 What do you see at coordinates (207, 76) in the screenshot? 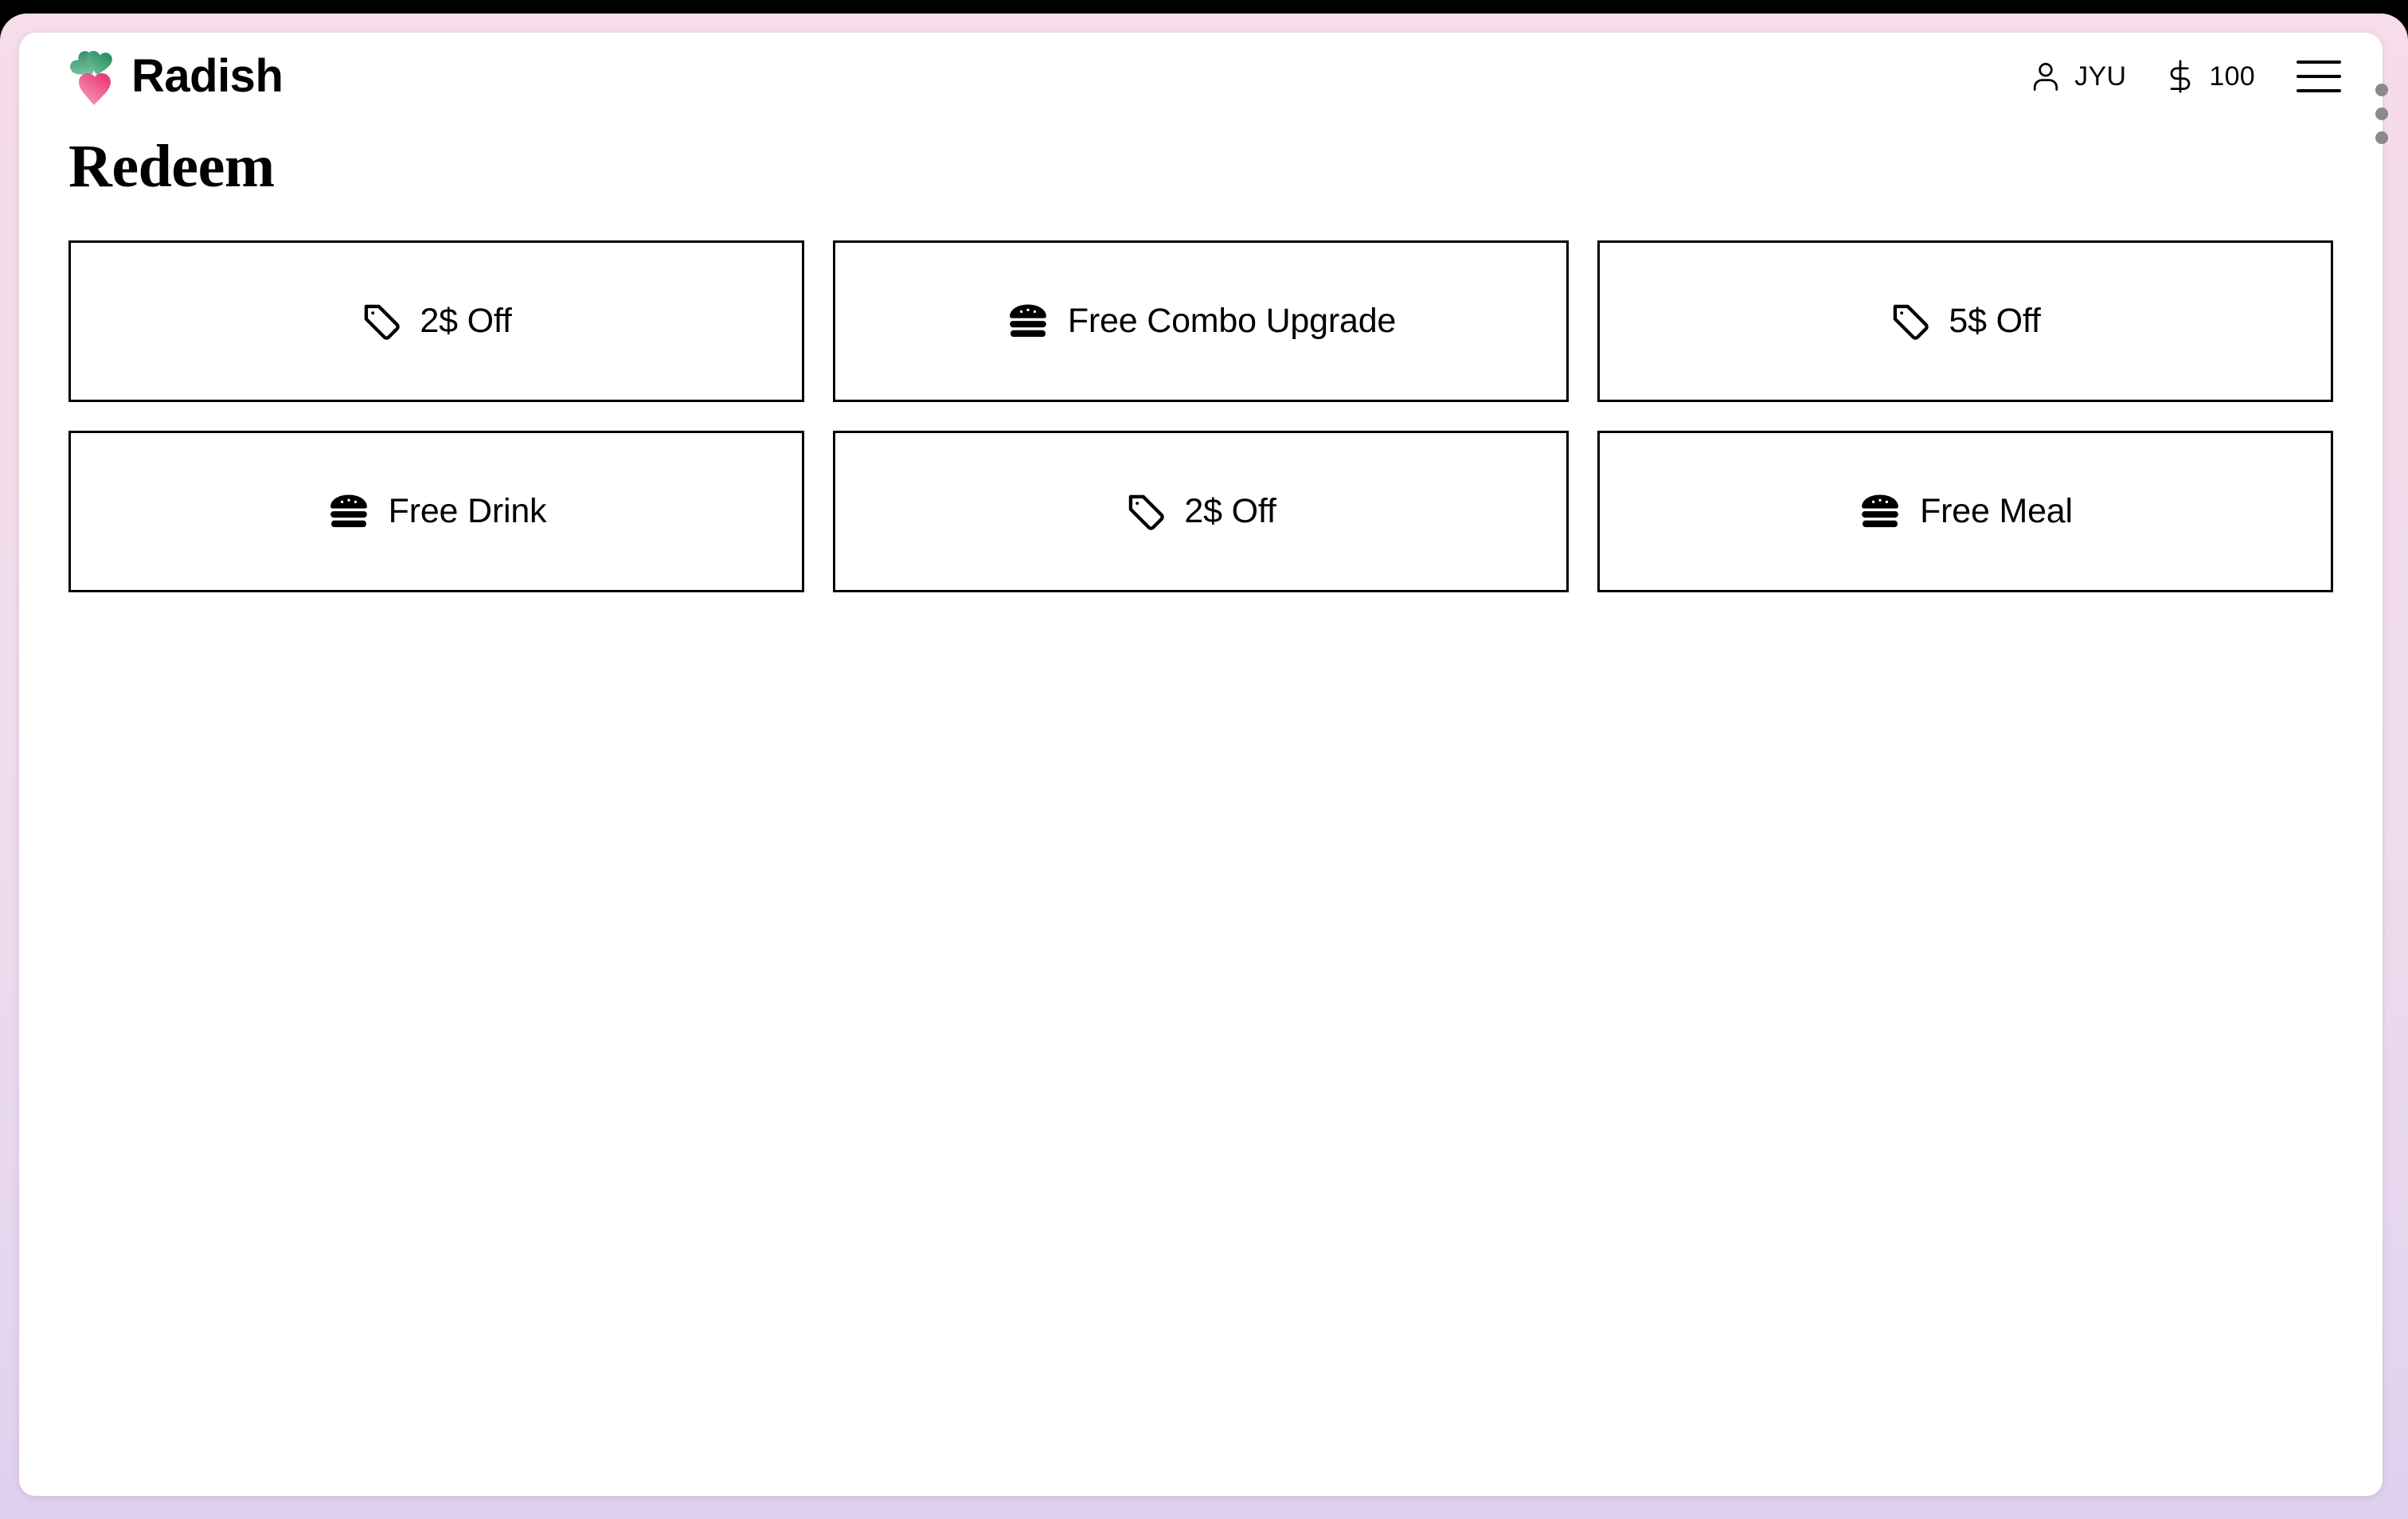
I see `brand-name: Radish` at bounding box center [207, 76].